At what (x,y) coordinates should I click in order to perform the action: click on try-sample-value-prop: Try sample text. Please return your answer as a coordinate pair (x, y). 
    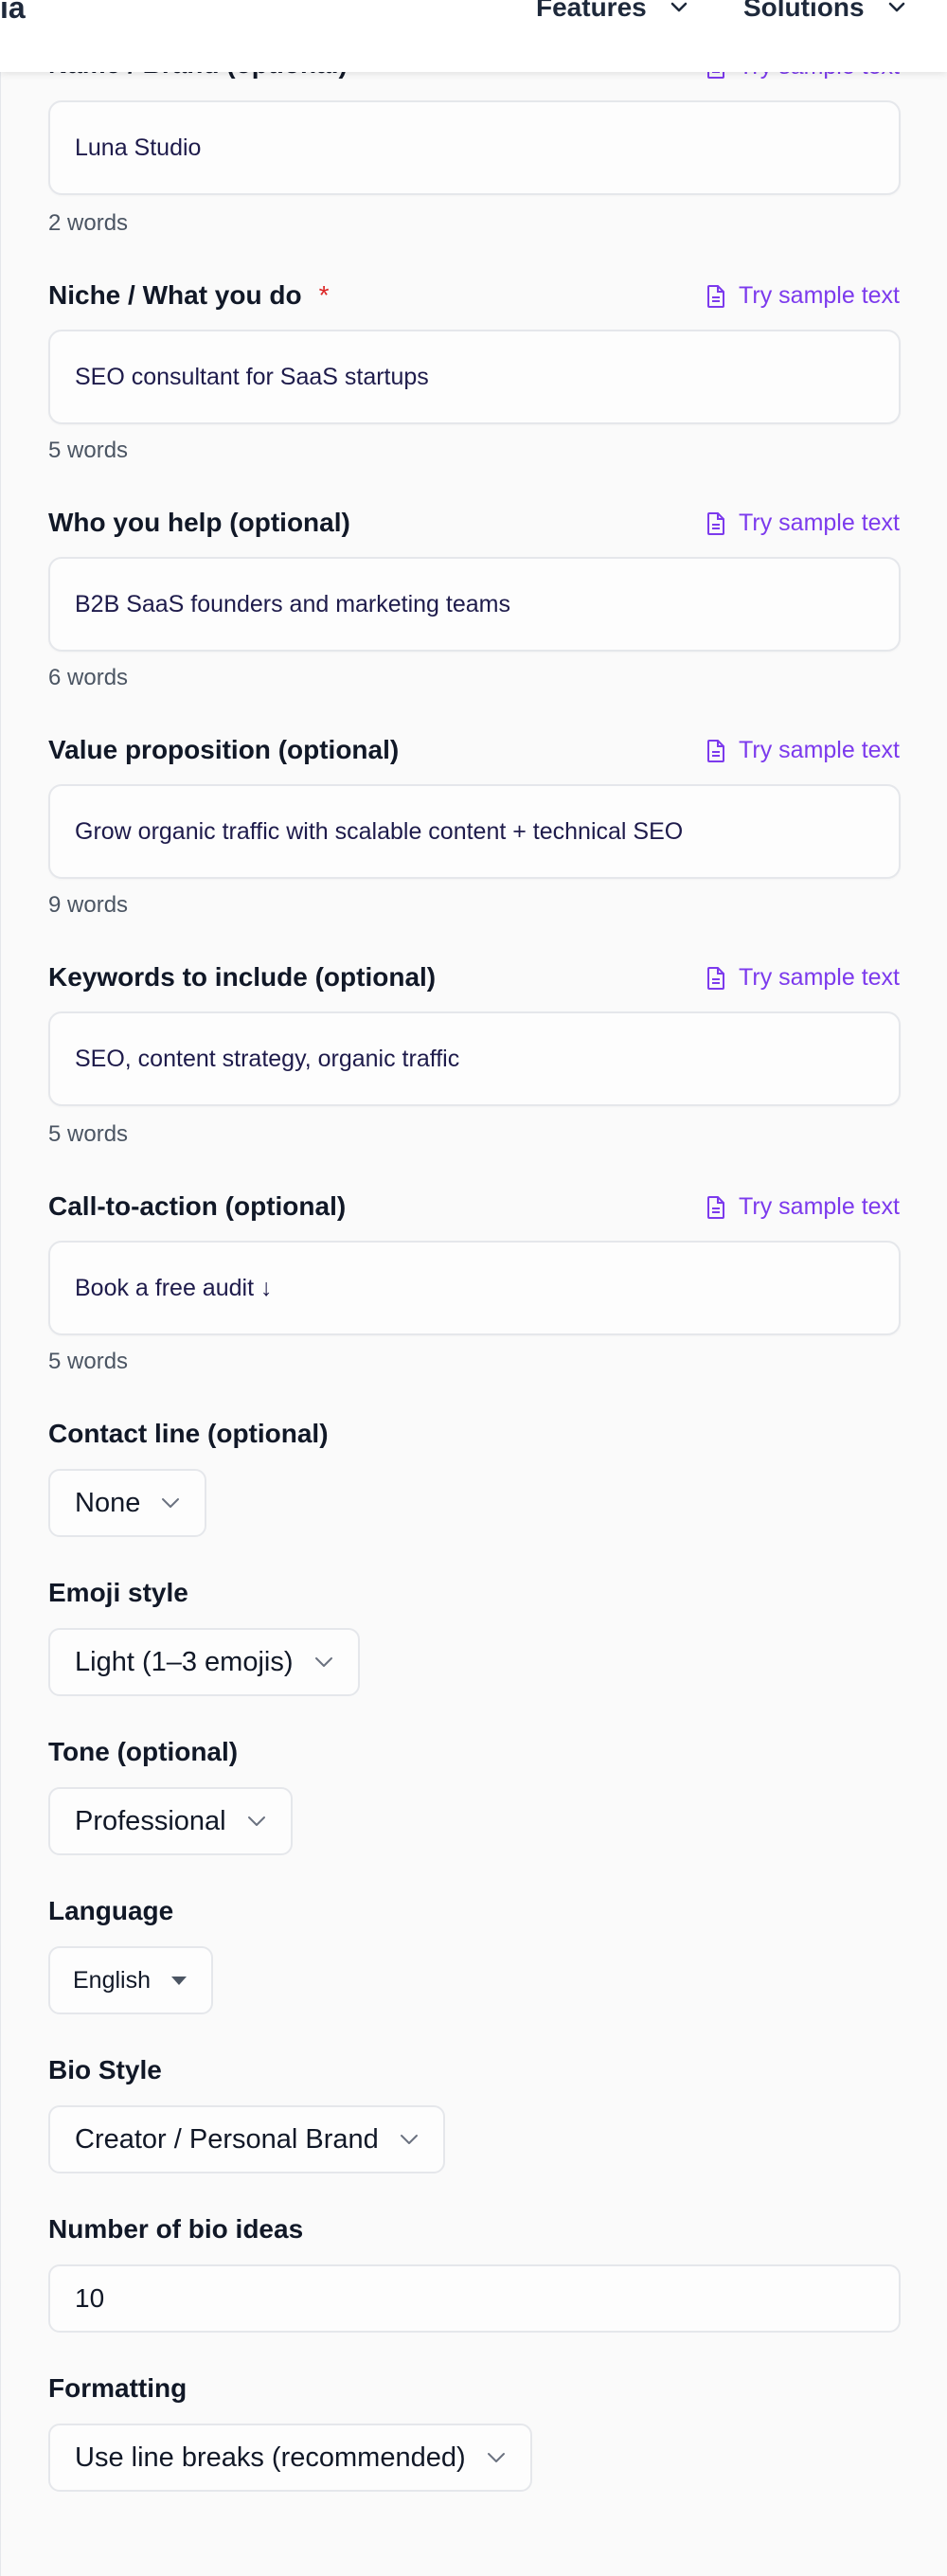
    Looking at the image, I should click on (802, 750).